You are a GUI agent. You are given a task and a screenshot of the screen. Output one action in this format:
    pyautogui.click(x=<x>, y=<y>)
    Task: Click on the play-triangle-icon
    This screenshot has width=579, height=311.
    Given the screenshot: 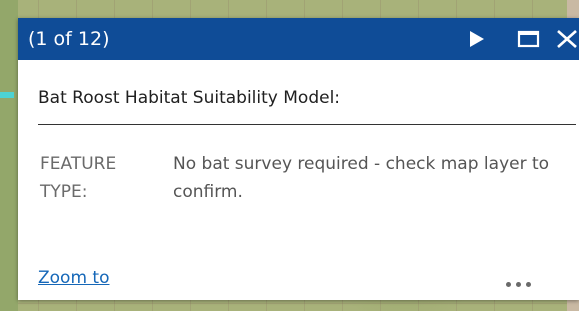 What is the action you would take?
    pyautogui.click(x=477, y=39)
    